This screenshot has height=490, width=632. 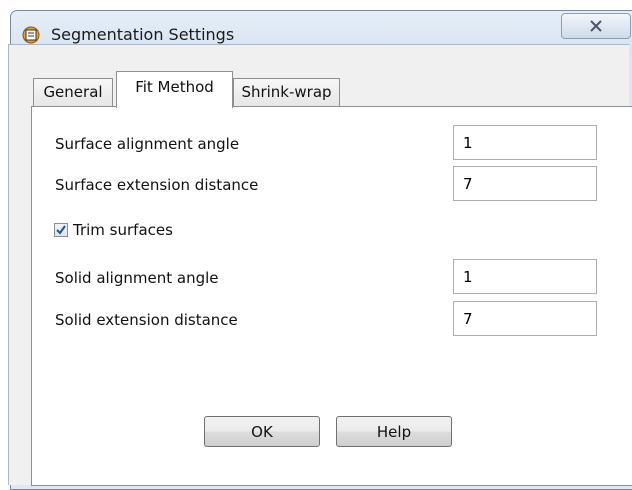 What do you see at coordinates (174, 89) in the screenshot?
I see `tab-fit-method: Fit Method` at bounding box center [174, 89].